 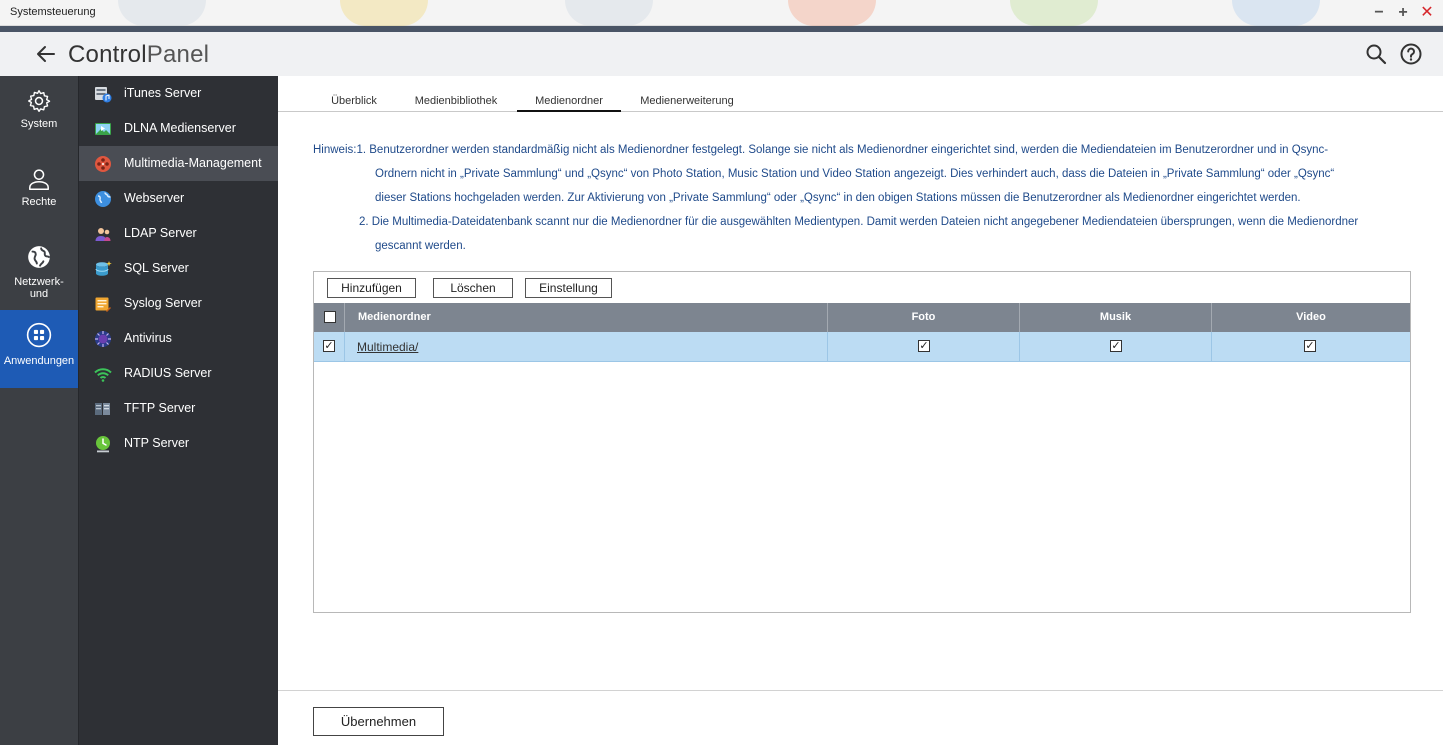 I want to click on search-icon, so click(x=1376, y=54).